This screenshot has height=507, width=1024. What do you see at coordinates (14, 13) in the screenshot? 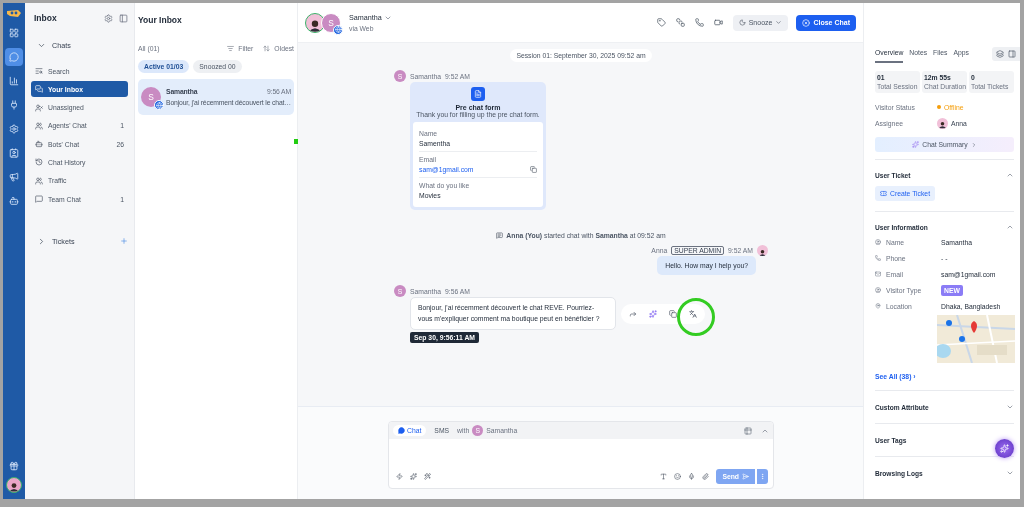
I see `logo-icon` at bounding box center [14, 13].